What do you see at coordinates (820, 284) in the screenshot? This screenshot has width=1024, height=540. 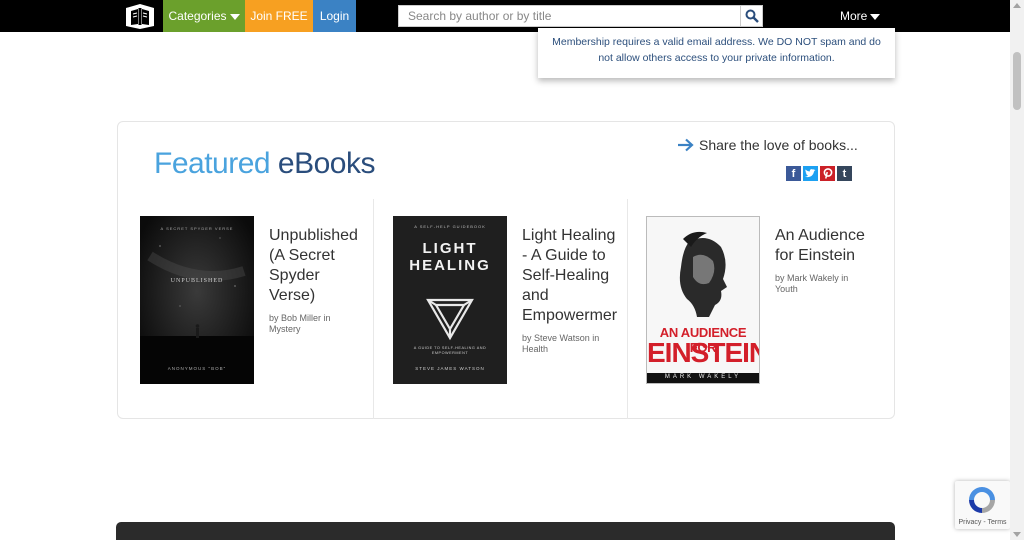 I see `book-meta: by Mark Wakely in Youth` at bounding box center [820, 284].